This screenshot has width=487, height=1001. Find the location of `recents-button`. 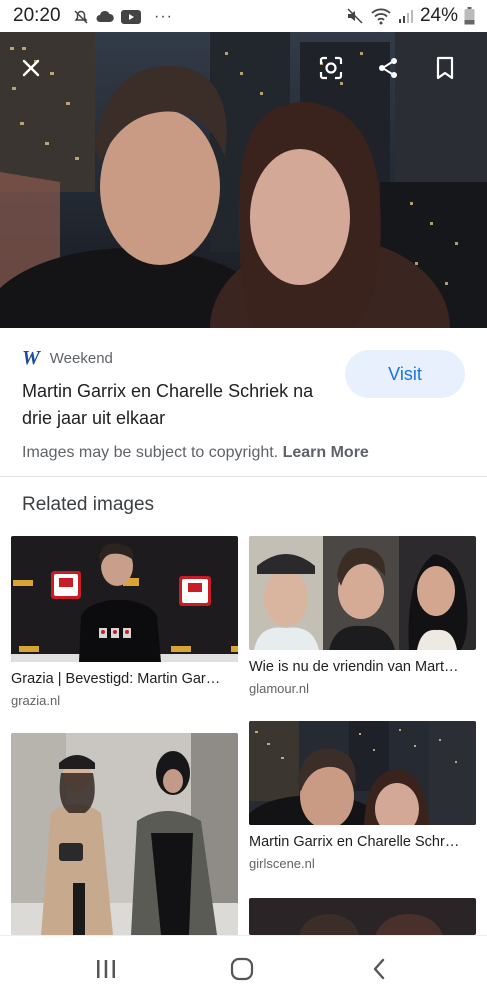

recents-button is located at coordinates (106, 969).